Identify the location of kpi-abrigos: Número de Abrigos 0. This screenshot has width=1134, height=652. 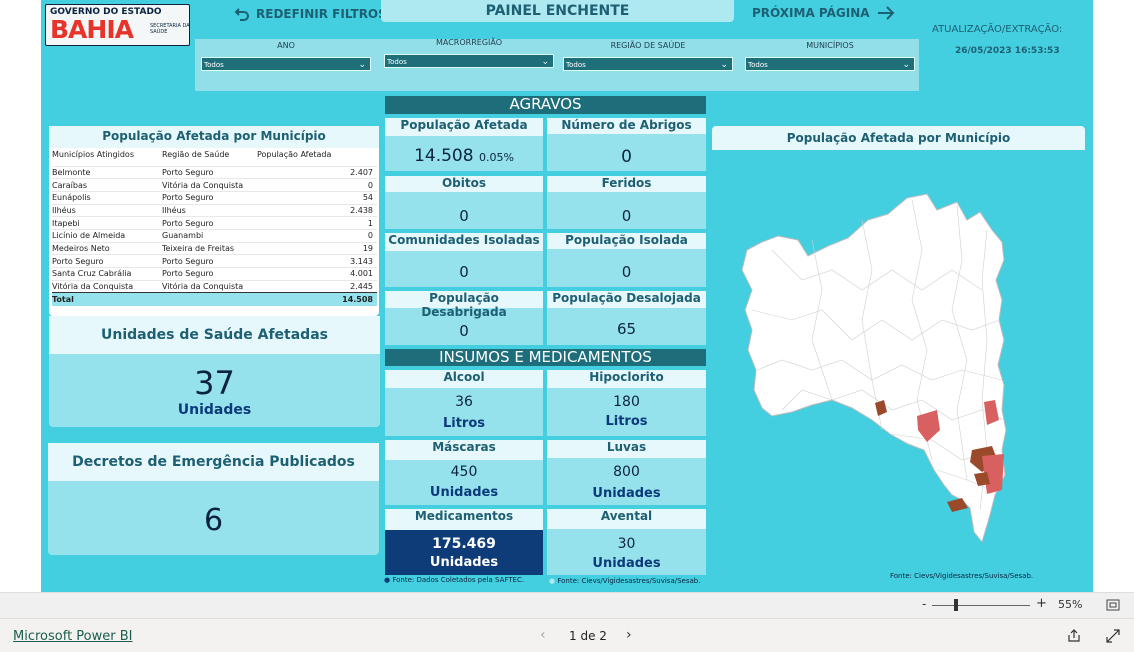
(626, 144).